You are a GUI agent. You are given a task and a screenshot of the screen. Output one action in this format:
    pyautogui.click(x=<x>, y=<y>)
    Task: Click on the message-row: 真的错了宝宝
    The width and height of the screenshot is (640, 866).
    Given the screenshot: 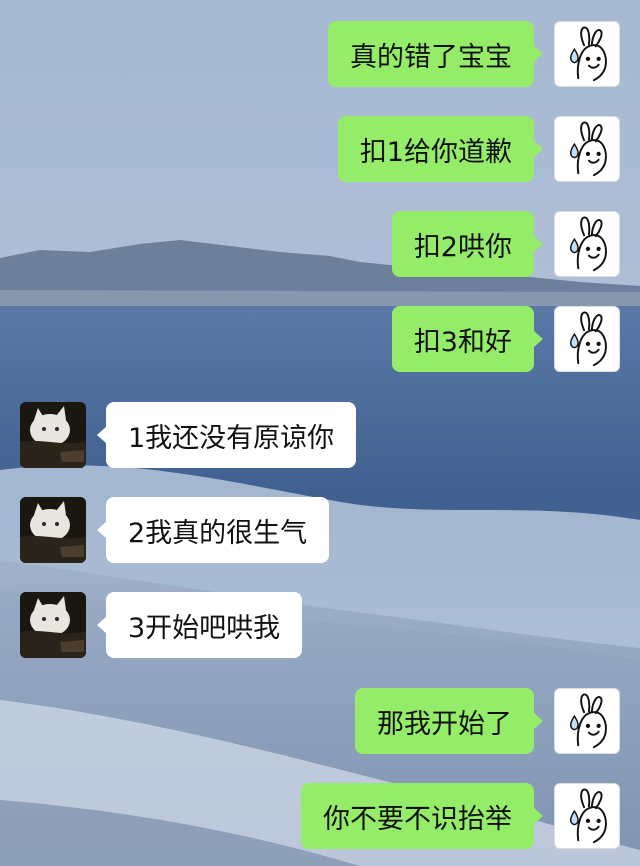 What is the action you would take?
    pyautogui.click(x=320, y=54)
    